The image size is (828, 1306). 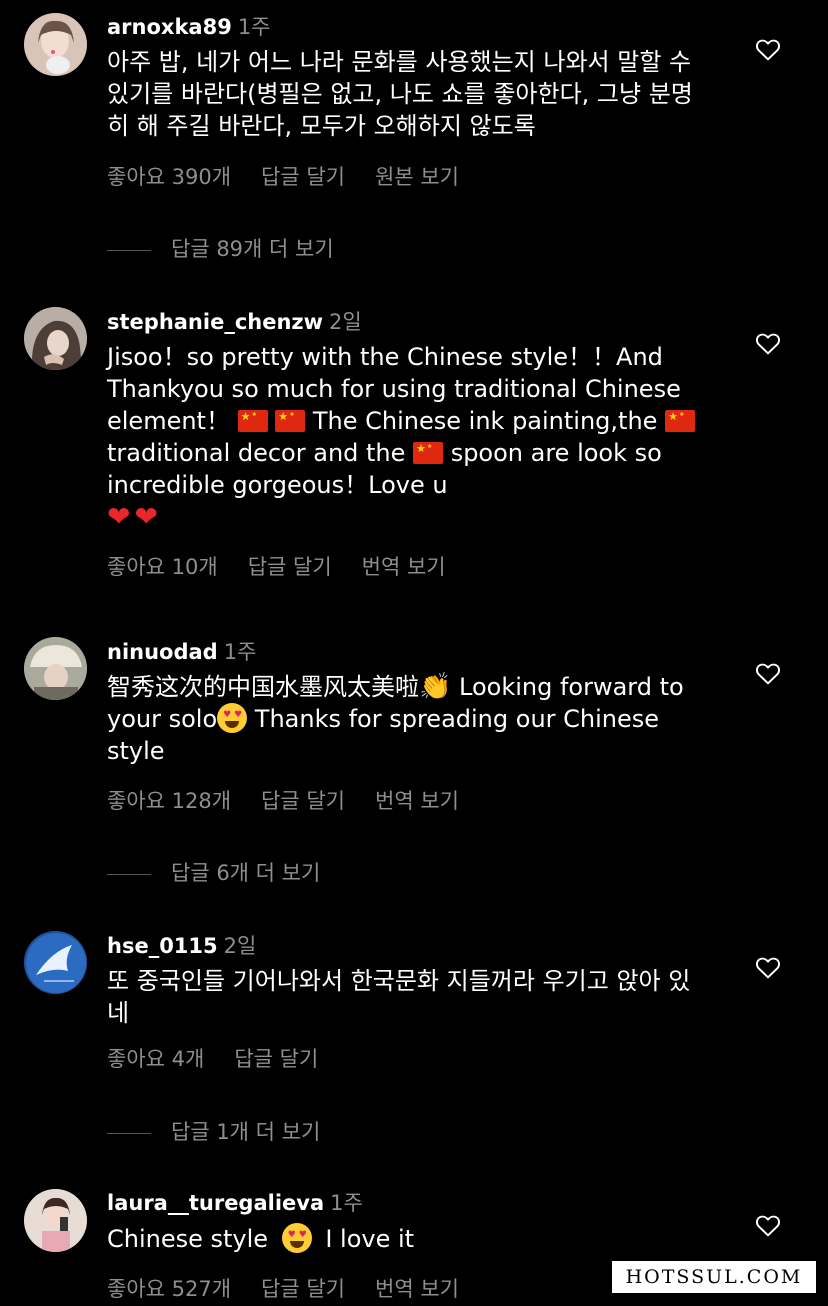 I want to click on likes-count: 좋아요 128개, so click(x=169, y=801).